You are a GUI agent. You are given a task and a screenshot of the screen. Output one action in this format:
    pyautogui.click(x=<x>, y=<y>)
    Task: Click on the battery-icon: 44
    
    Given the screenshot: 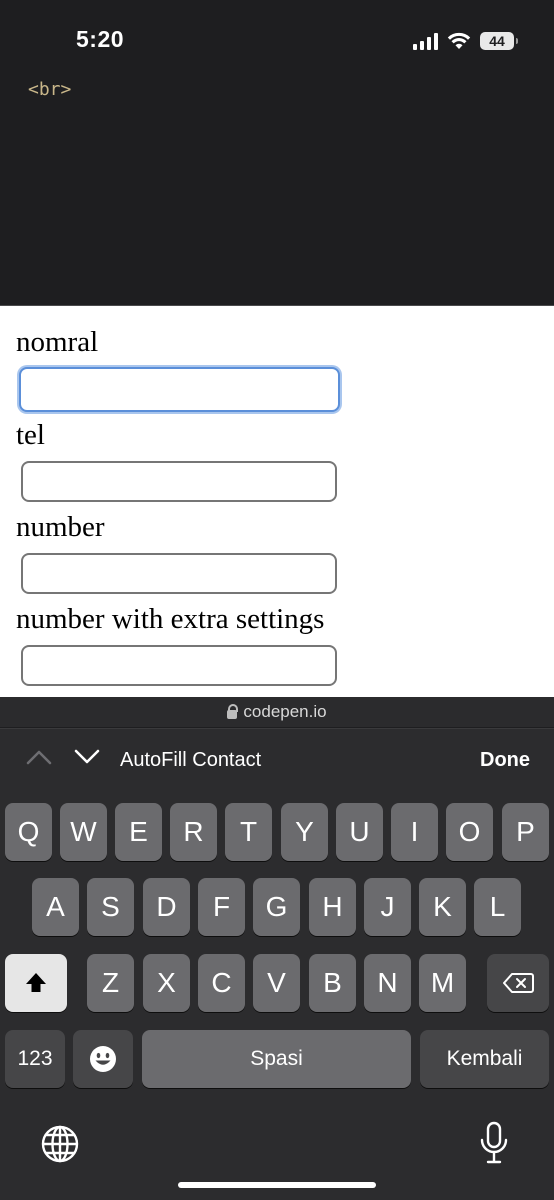 What is the action you would take?
    pyautogui.click(x=499, y=41)
    